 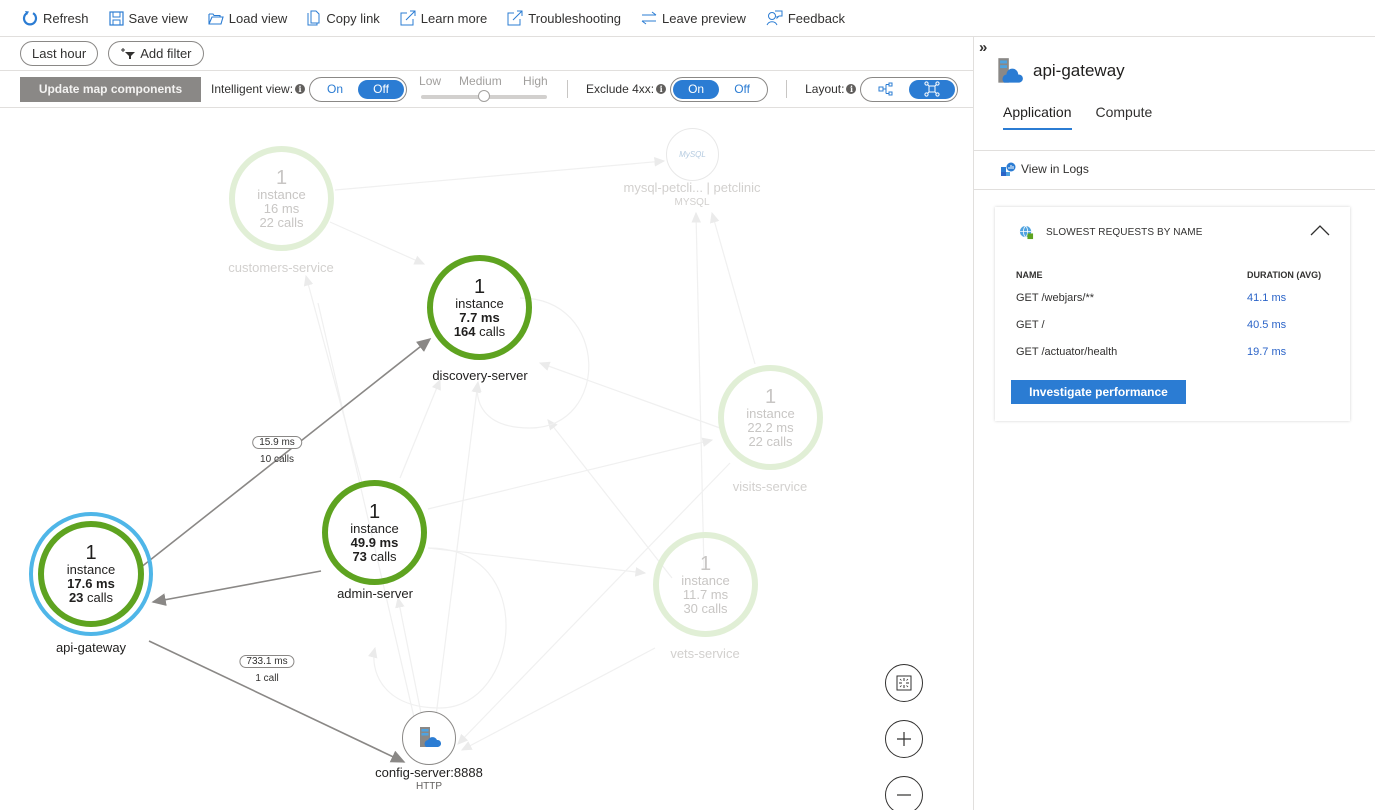 I want to click on add-filter-pill: Add filter, so click(x=156, y=53).